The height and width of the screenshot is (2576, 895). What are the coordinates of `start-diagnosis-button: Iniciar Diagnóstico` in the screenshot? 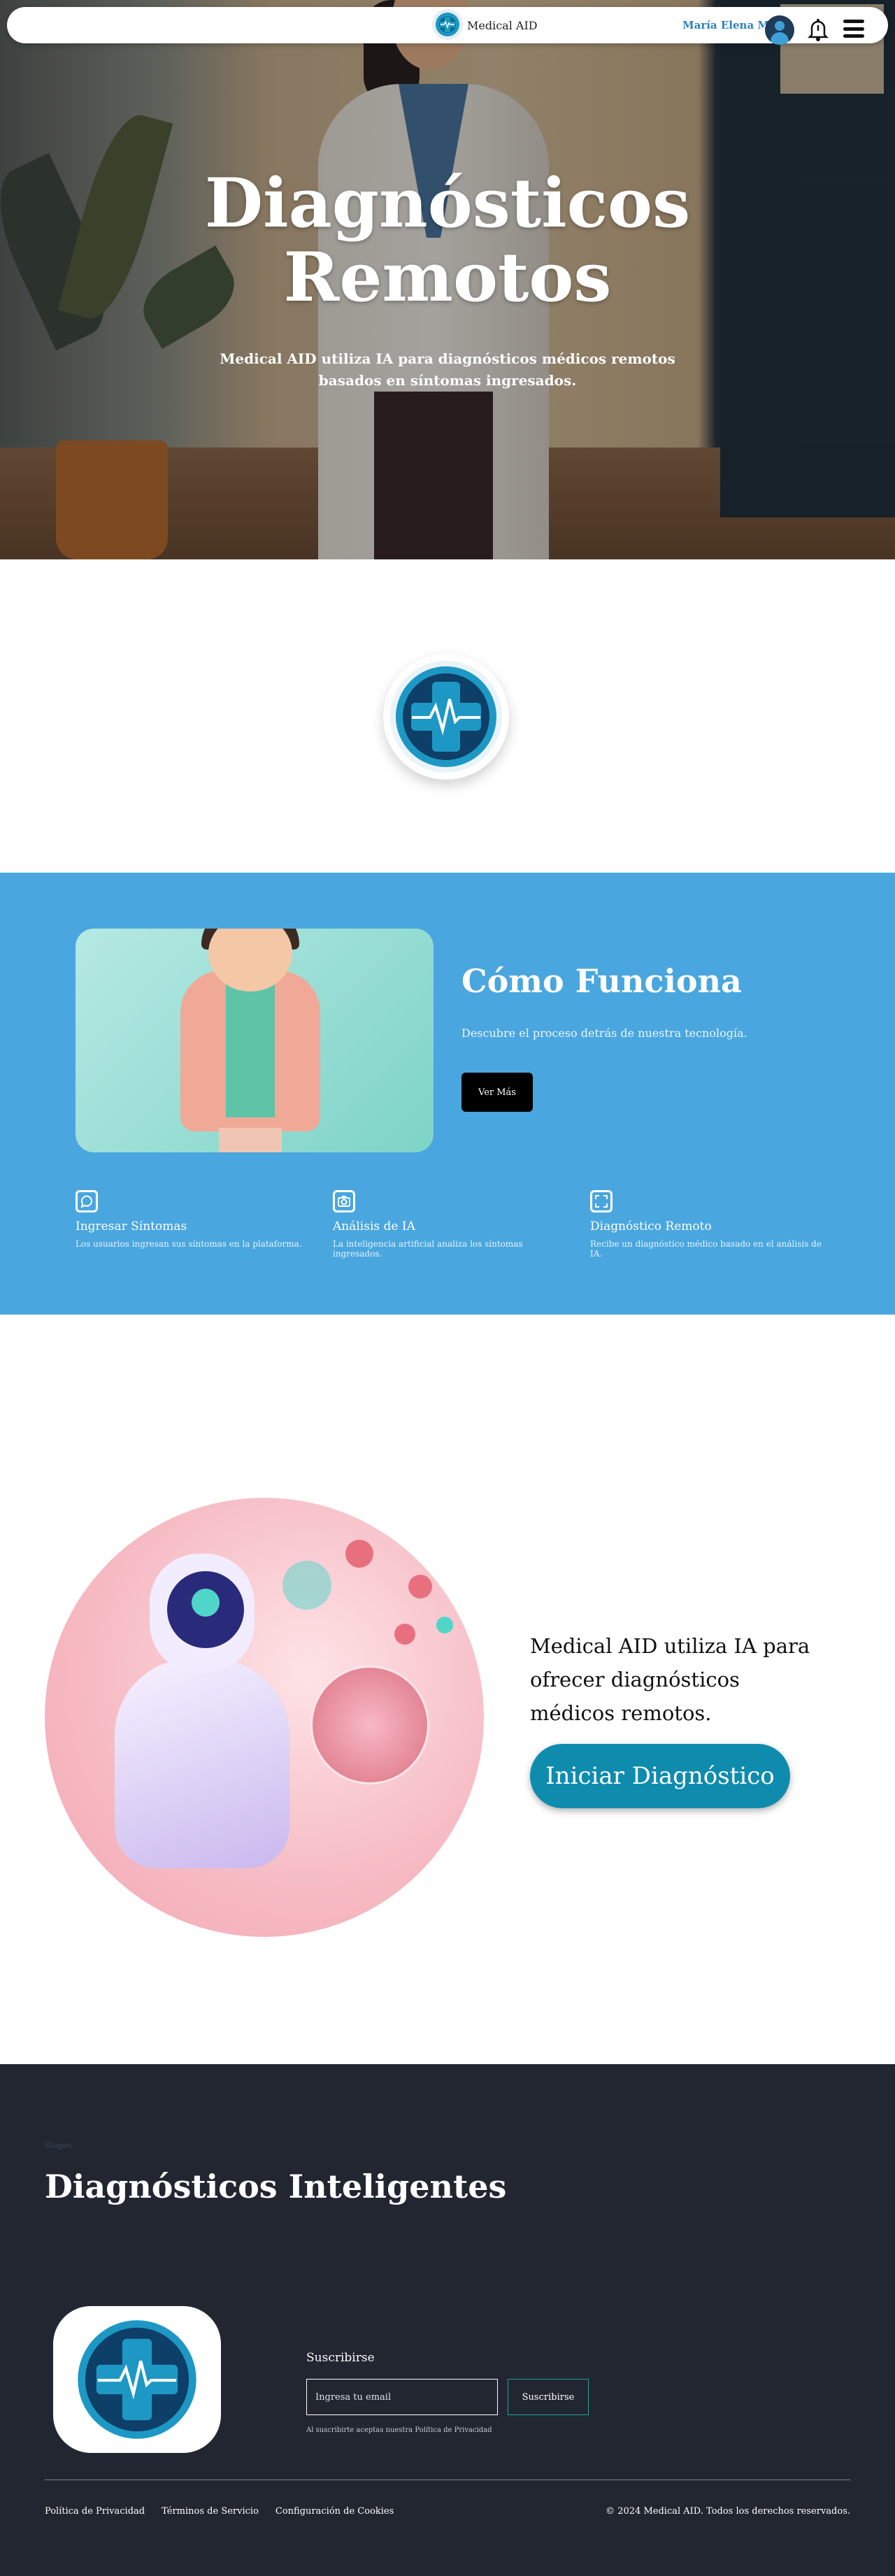 It's located at (660, 1776).